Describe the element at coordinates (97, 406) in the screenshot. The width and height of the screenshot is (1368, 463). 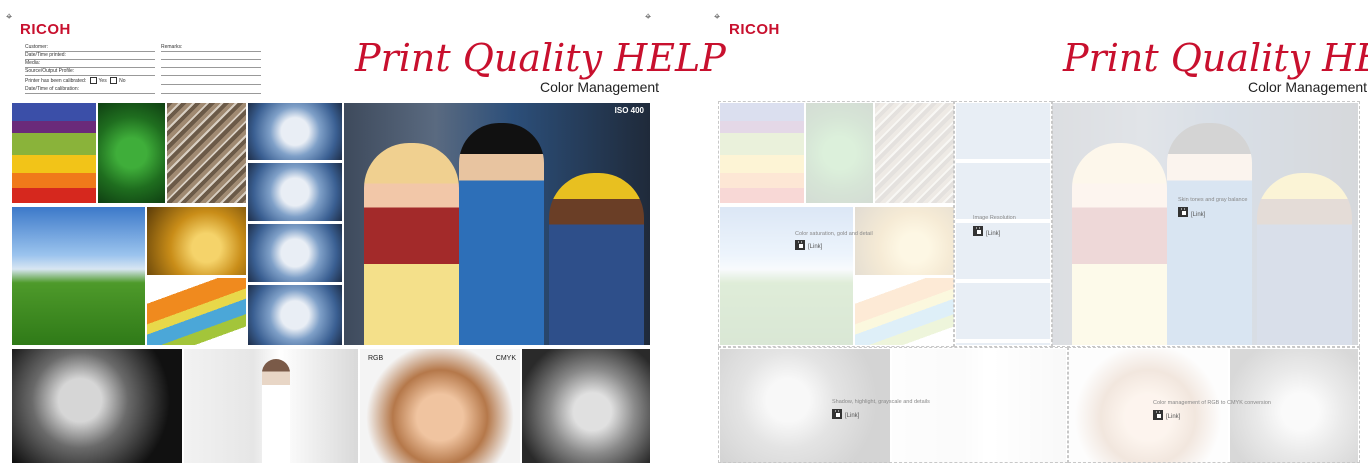
I see `bw-woman-portrait-image` at that location.